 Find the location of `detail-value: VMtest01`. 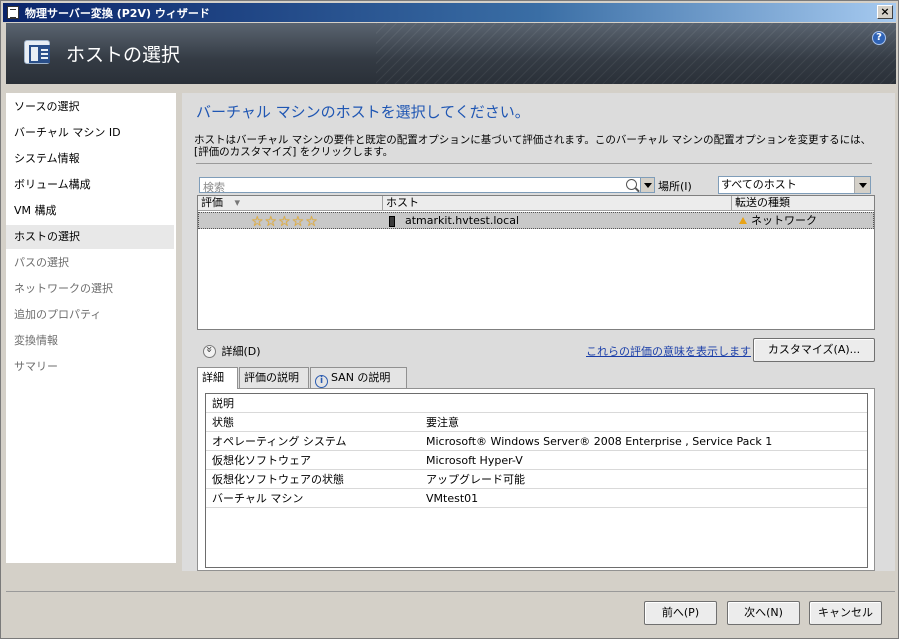

detail-value: VMtest01 is located at coordinates (452, 498).